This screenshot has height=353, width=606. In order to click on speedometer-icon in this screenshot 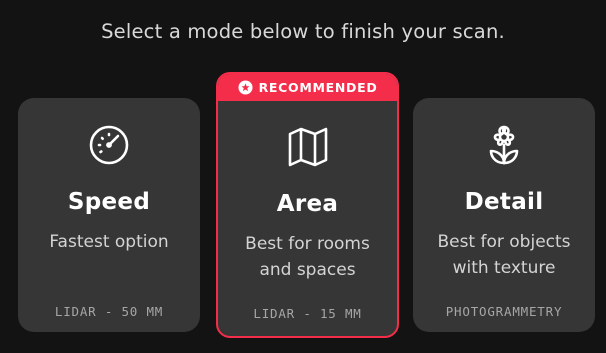, I will do `click(109, 147)`.